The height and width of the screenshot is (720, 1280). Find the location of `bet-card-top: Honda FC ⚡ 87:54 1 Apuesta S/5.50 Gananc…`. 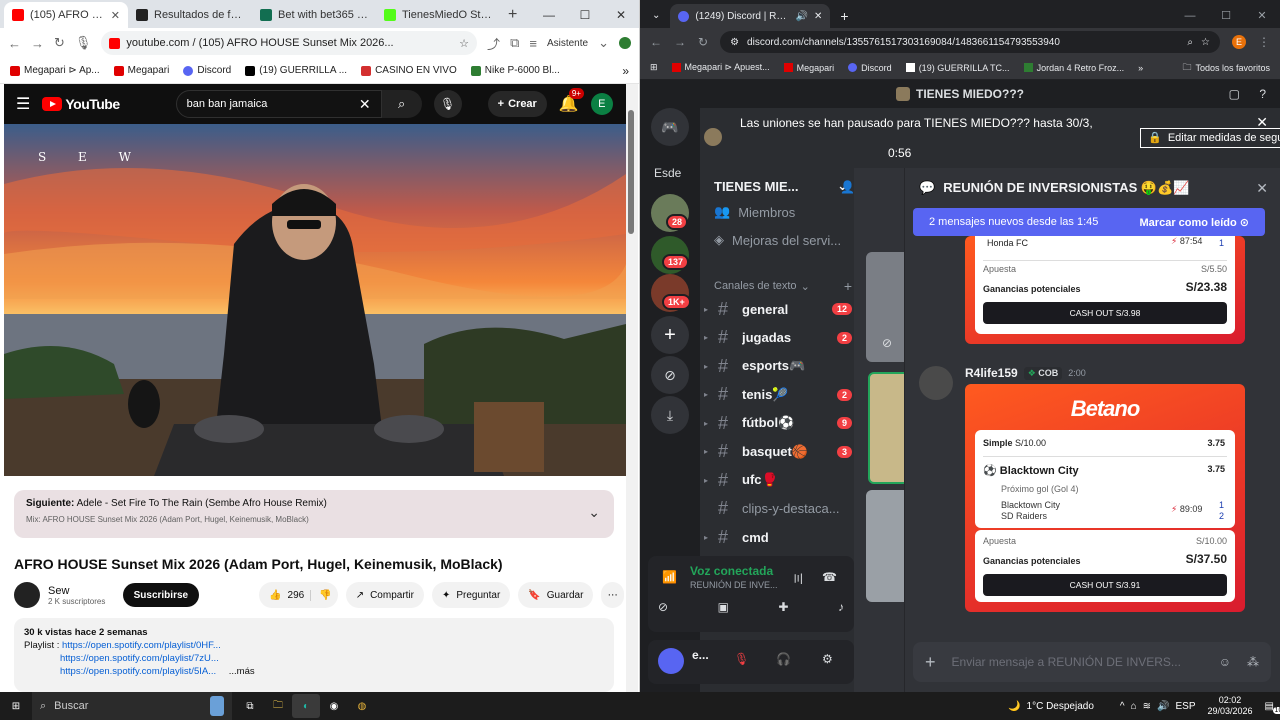

bet-card-top: Honda FC ⚡ 87:54 1 Apuesta S/5.50 Gananc… is located at coordinates (1105, 290).